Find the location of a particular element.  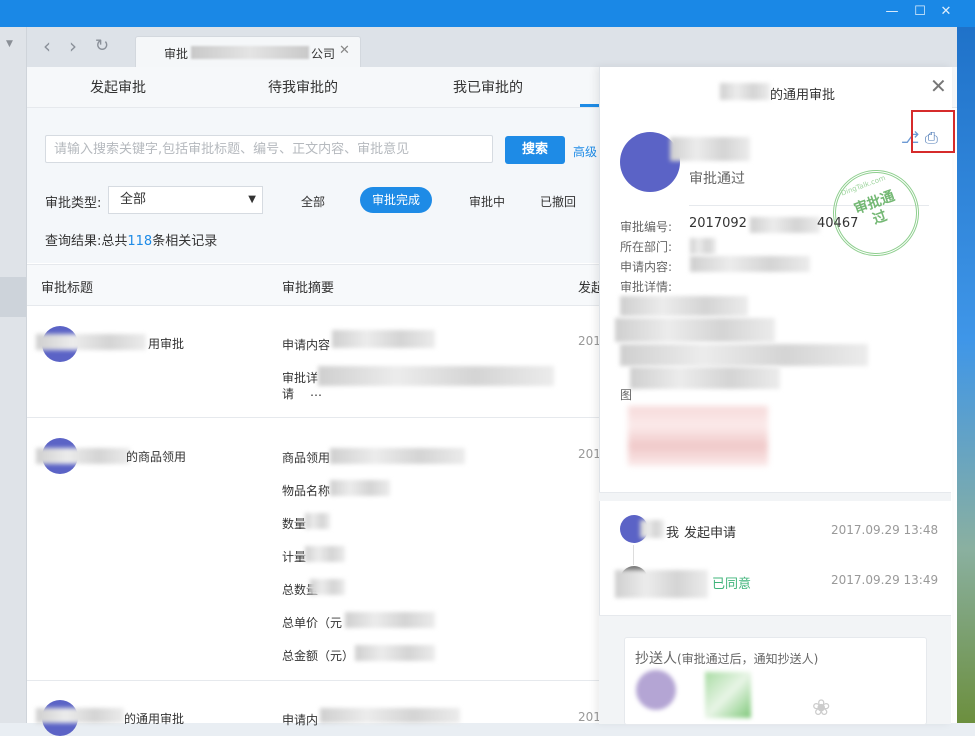

refresh-icon: ↻ is located at coordinates (102, 46).